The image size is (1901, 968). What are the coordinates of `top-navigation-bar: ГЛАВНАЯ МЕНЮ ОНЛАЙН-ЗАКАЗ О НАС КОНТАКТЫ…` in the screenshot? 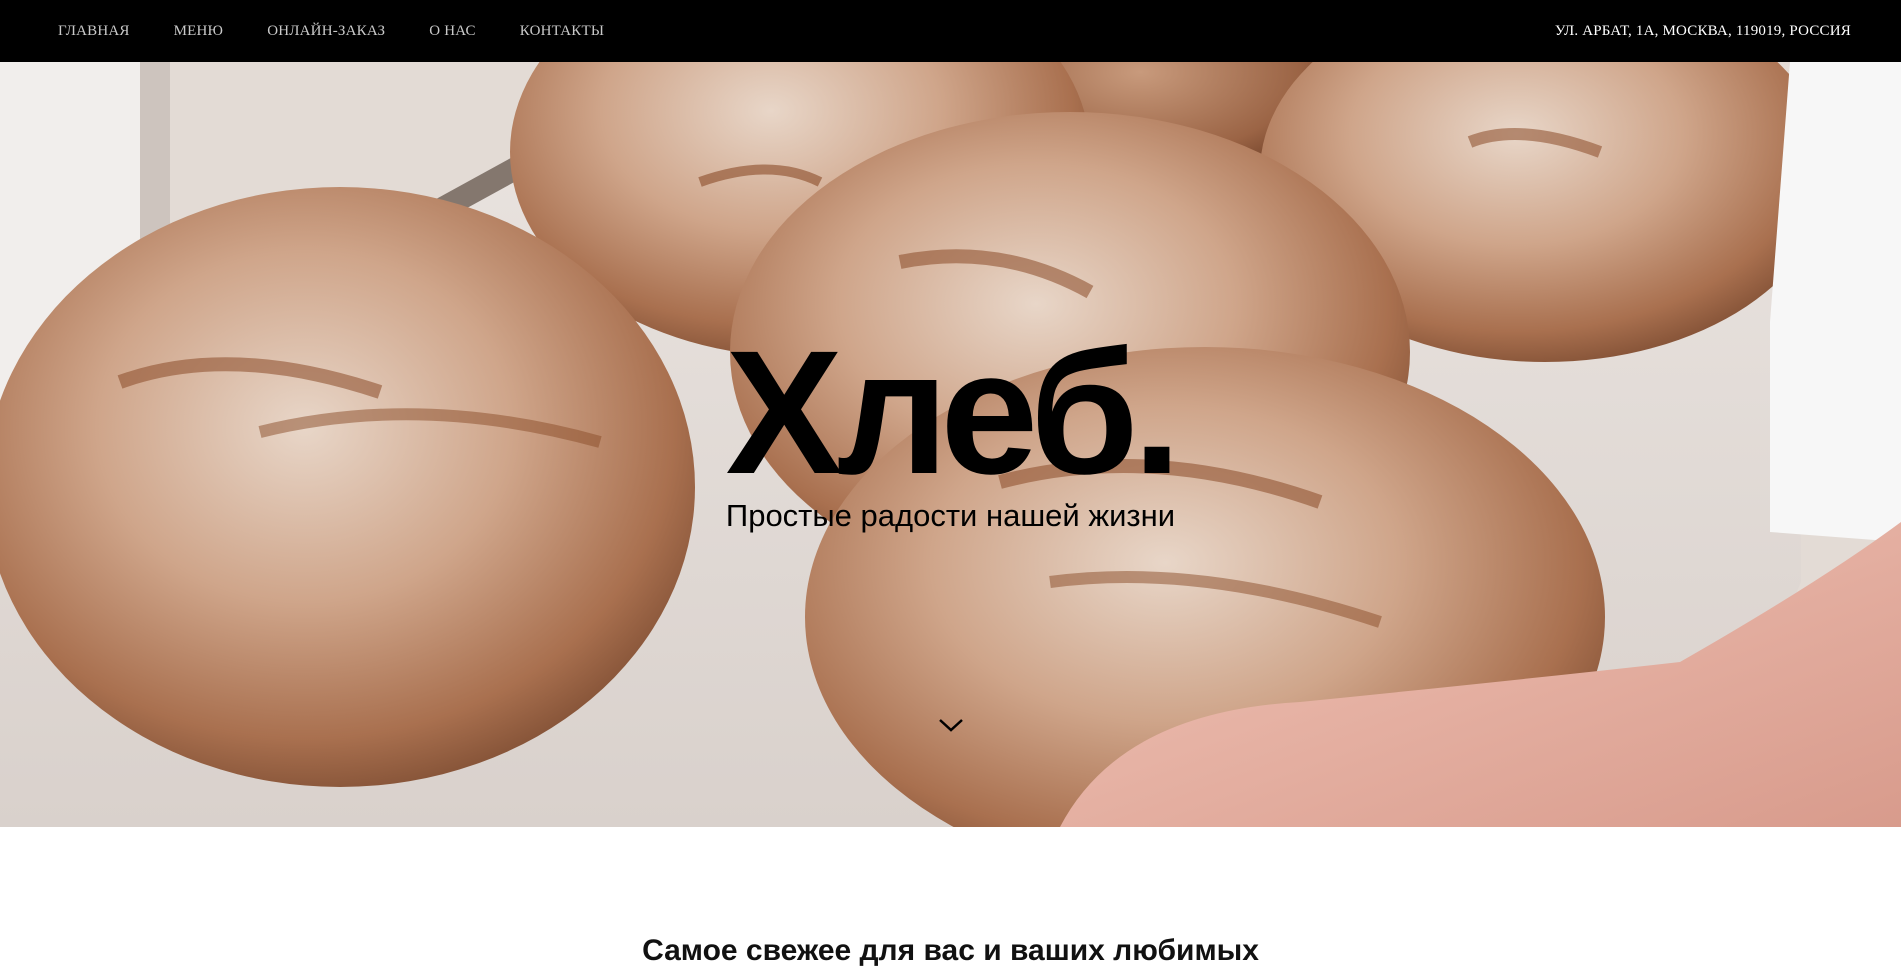 It's located at (950, 31).